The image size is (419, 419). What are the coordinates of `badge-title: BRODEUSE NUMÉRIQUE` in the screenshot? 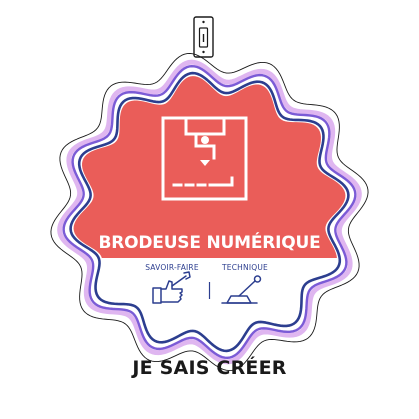 It's located at (209, 242).